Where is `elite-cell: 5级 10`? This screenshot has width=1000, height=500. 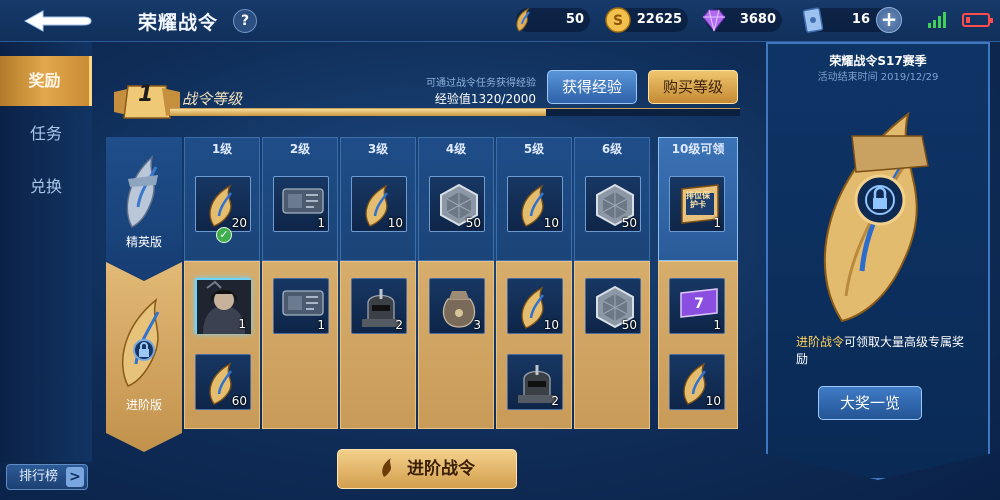
elite-cell: 5级 10 is located at coordinates (534, 199).